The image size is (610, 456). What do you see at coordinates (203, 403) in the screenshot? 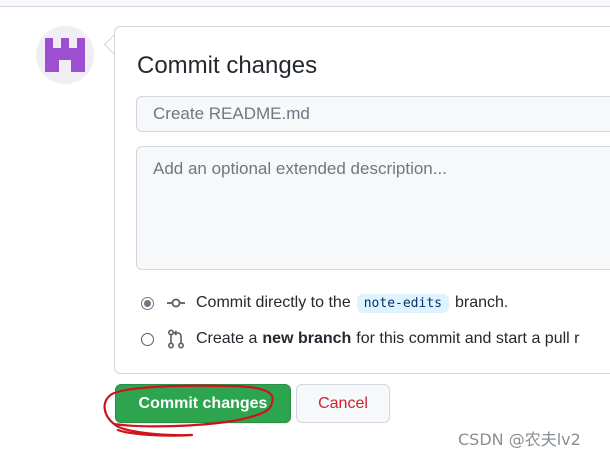
I see `commit-changes-button: Commit changes` at bounding box center [203, 403].